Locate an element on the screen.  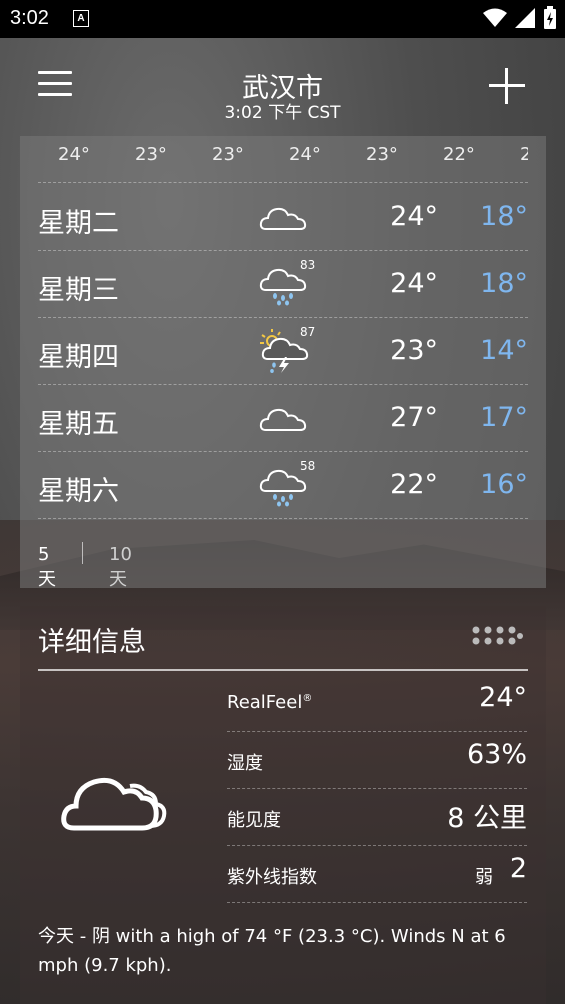
high-temp: 27° is located at coordinates (414, 417).